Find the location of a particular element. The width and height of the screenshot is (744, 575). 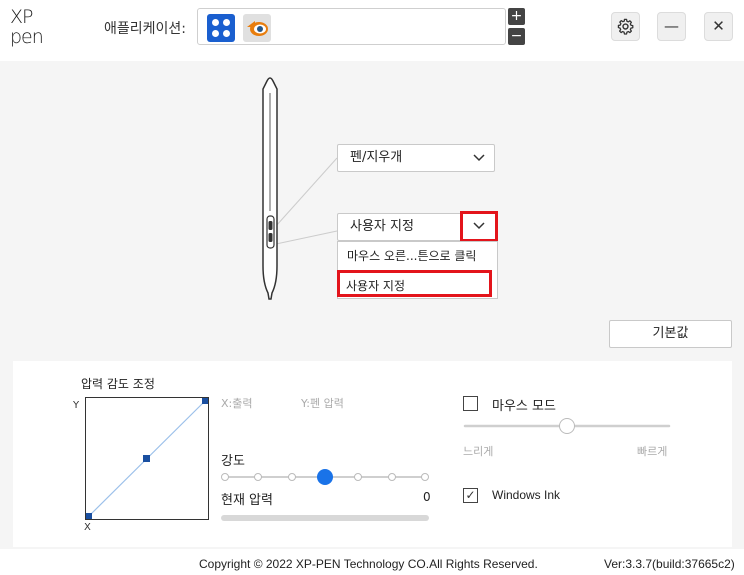

mouse-speed-slider-thumb is located at coordinates (567, 426).